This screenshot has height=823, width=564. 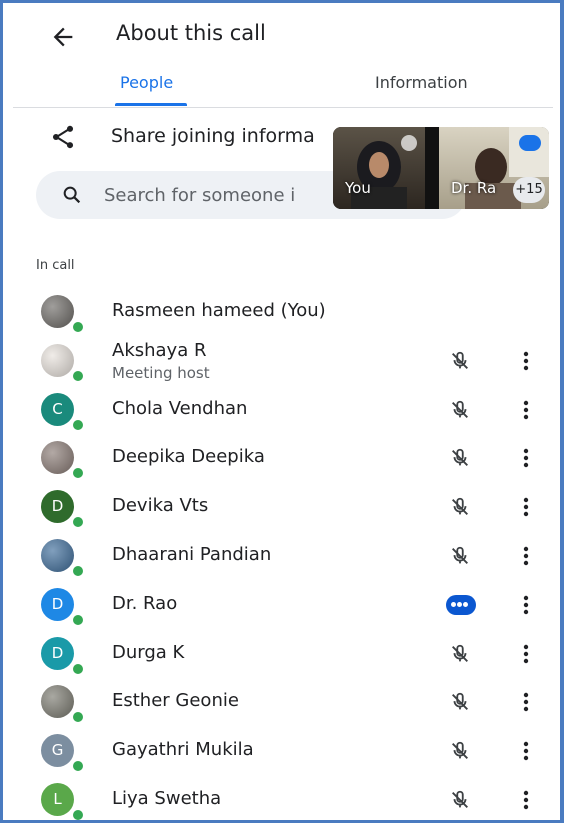 I want to click on video-tile-you: You, so click(x=379, y=168).